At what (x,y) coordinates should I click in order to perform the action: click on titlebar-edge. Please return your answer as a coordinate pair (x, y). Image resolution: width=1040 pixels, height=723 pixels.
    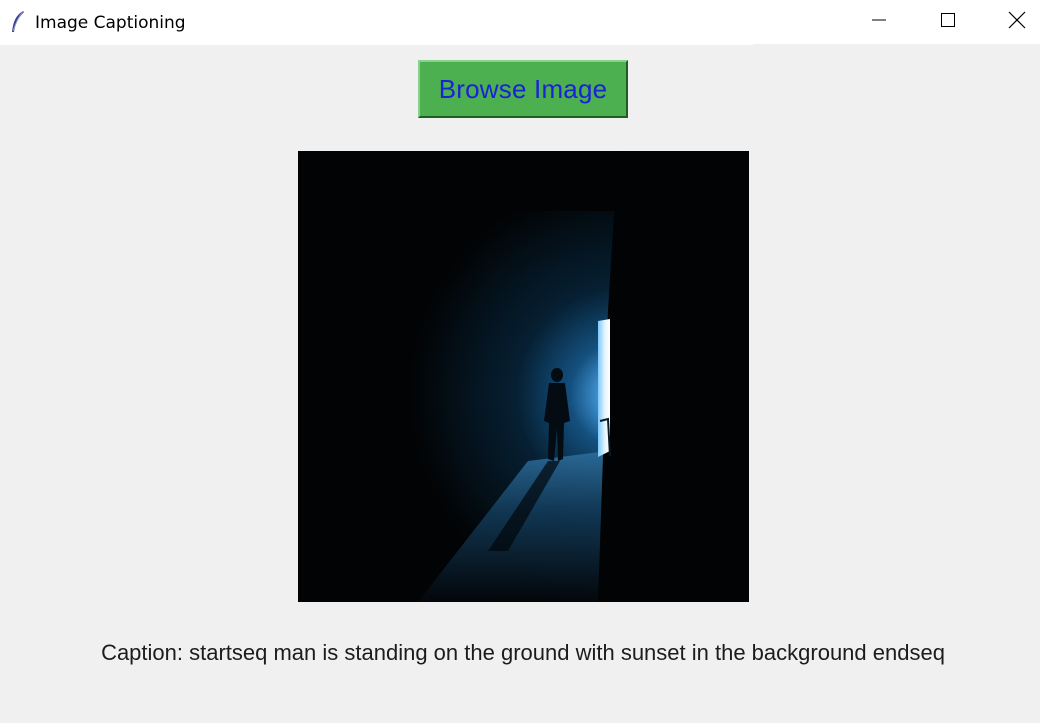
    Looking at the image, I should click on (896, 45).